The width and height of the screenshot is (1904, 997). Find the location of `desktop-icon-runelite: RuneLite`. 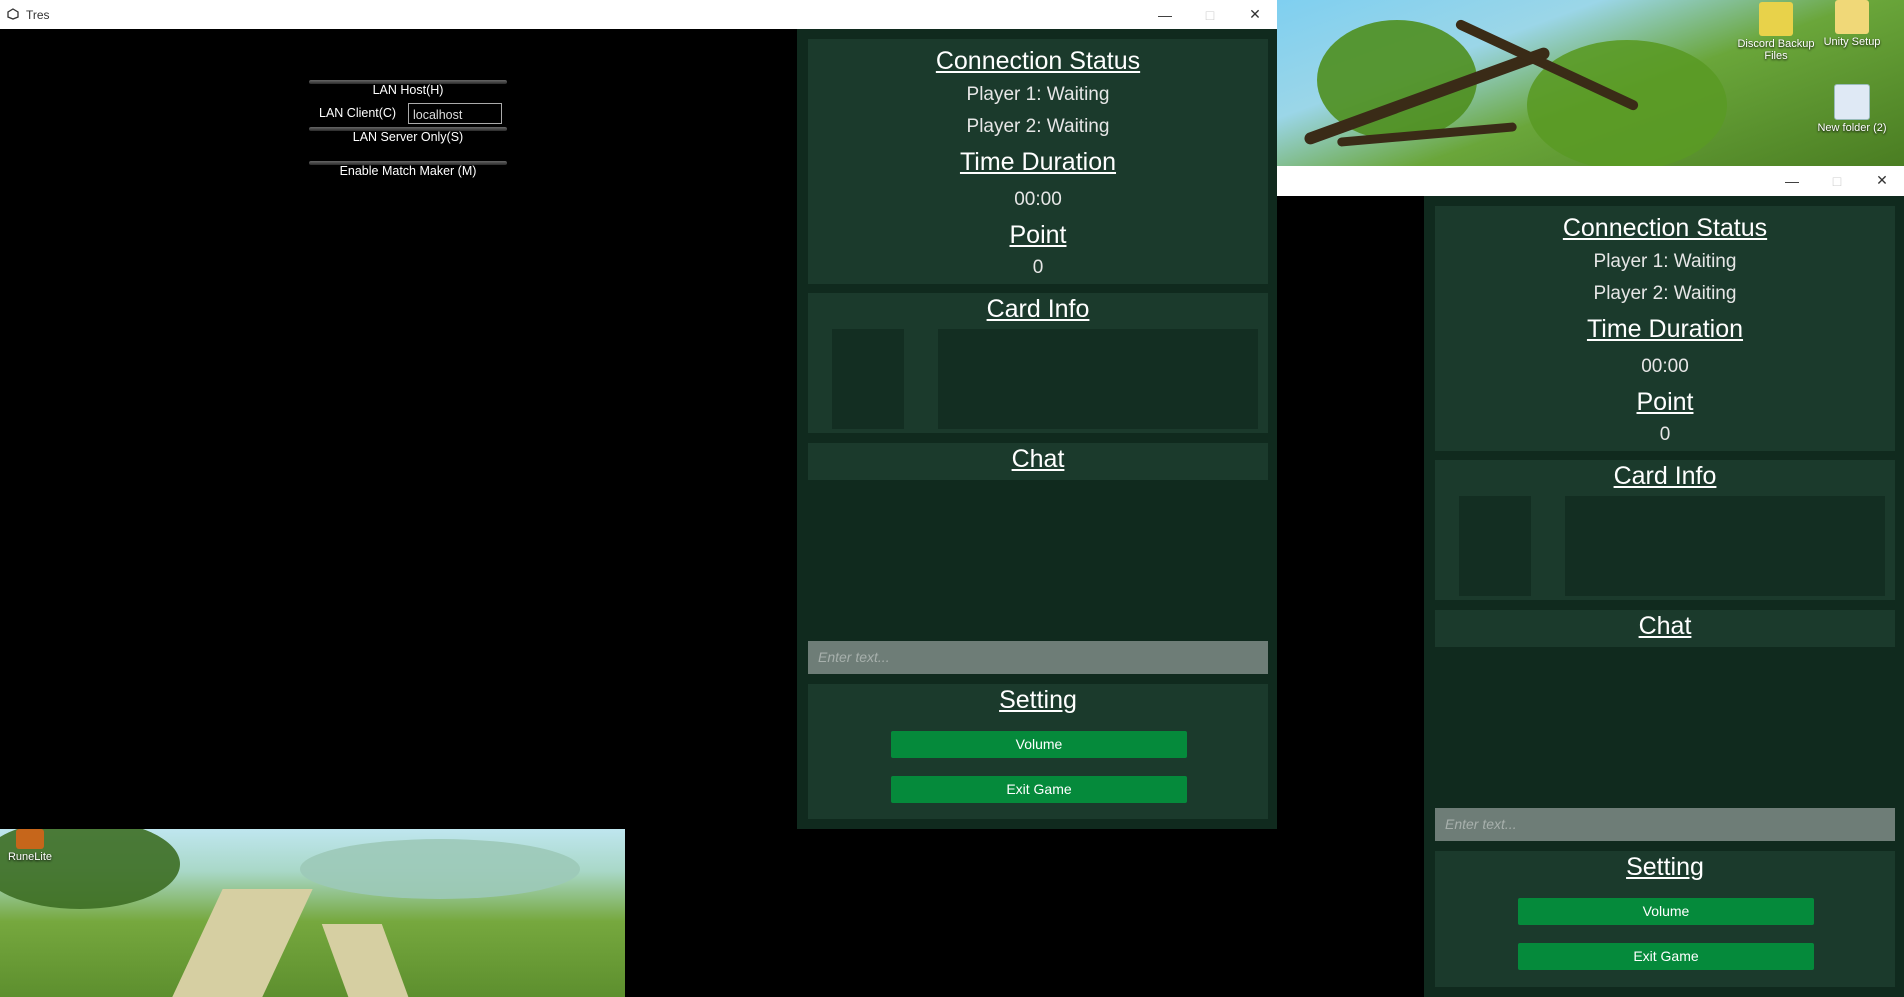

desktop-icon-runelite: RuneLite is located at coordinates (30, 846).